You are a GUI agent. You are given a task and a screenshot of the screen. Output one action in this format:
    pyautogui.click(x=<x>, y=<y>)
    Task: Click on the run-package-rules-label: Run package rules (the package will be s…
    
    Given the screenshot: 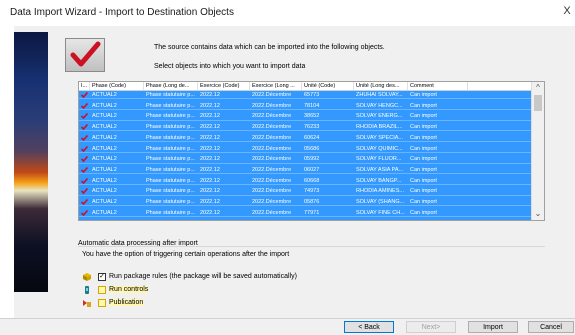 What is the action you would take?
    pyautogui.click(x=203, y=276)
    